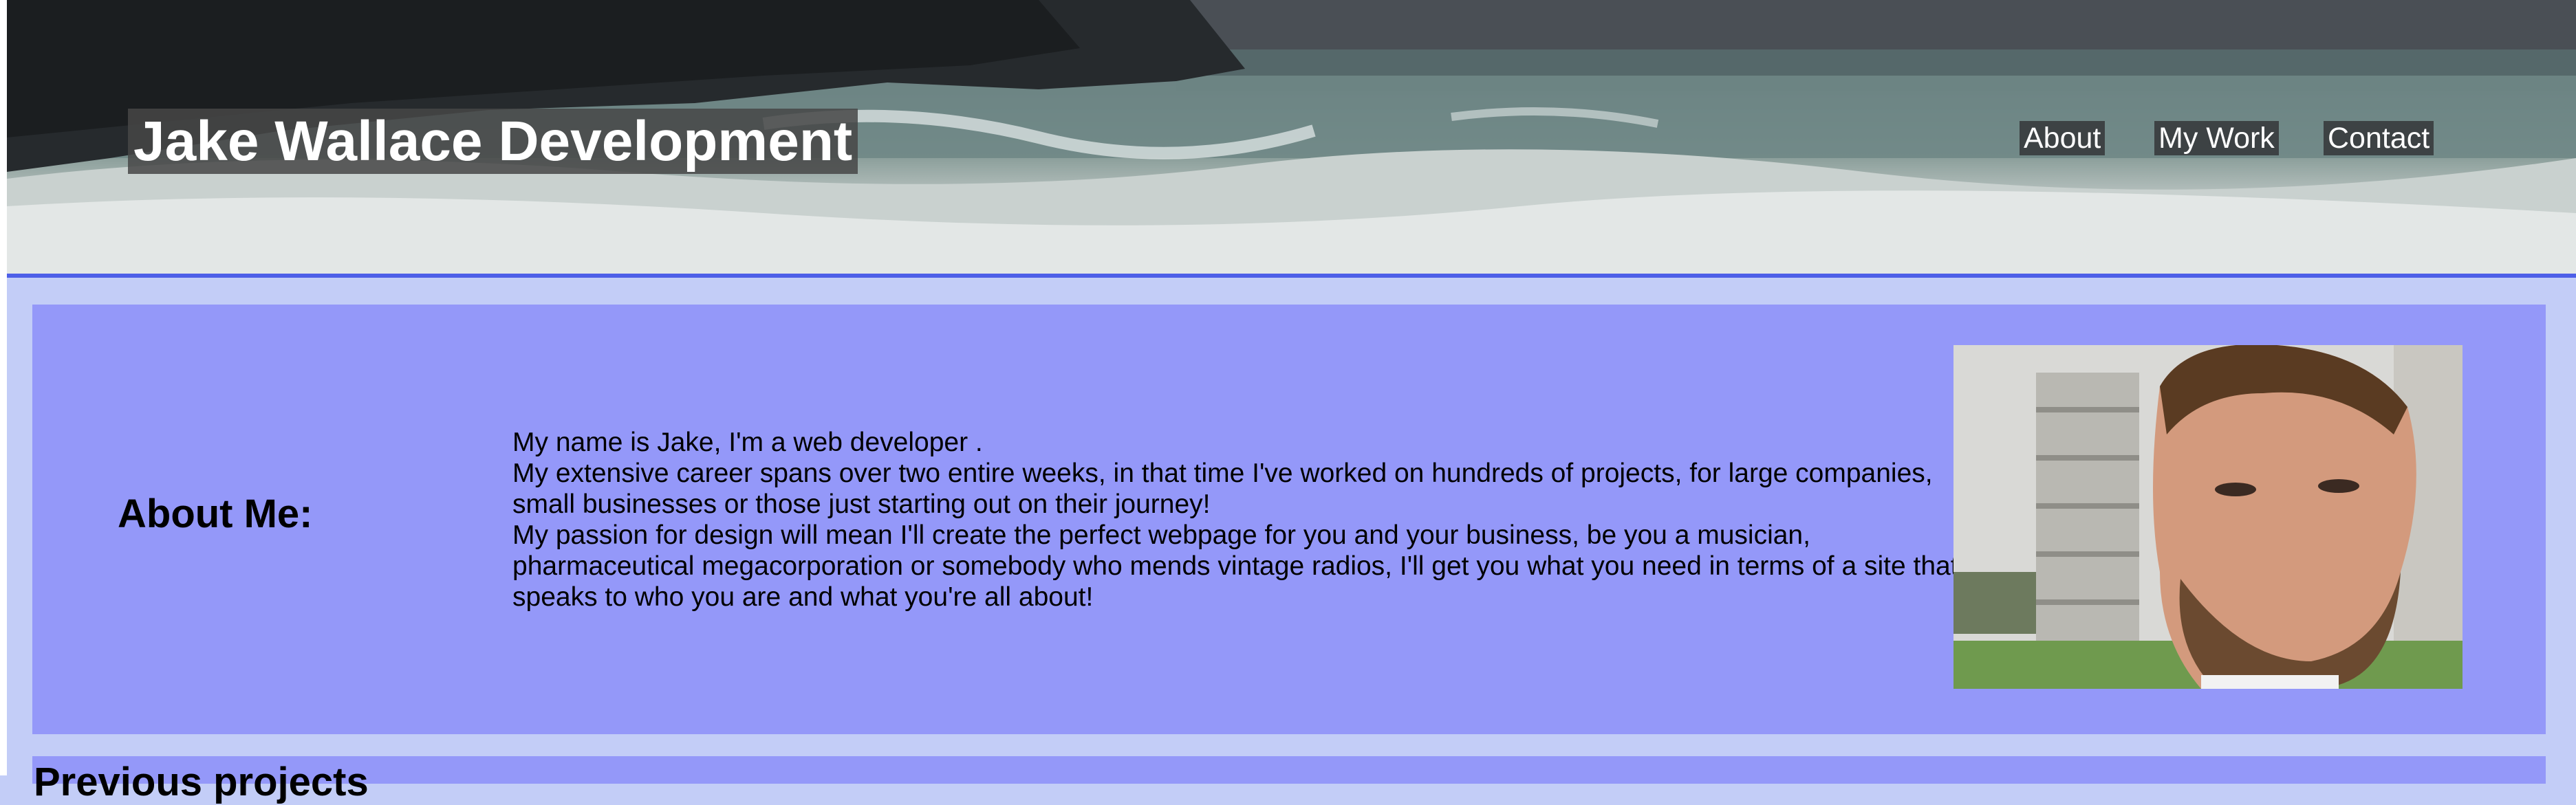 The image size is (2576, 805). I want to click on nav-my-work: My Work, so click(2216, 138).